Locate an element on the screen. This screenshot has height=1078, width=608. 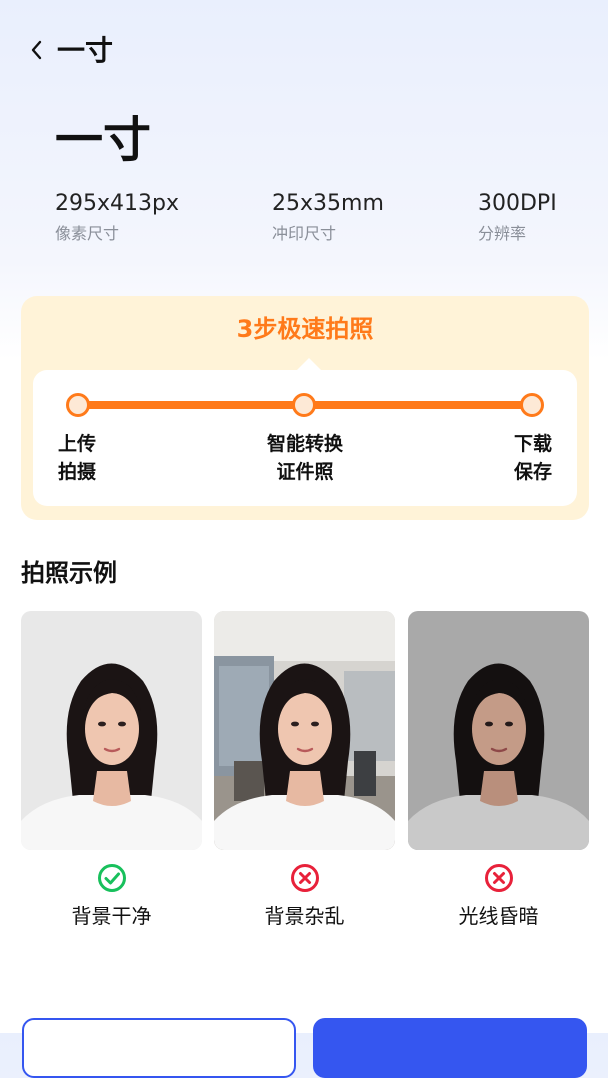
step-line2: 拍摄 is located at coordinates (77, 472).